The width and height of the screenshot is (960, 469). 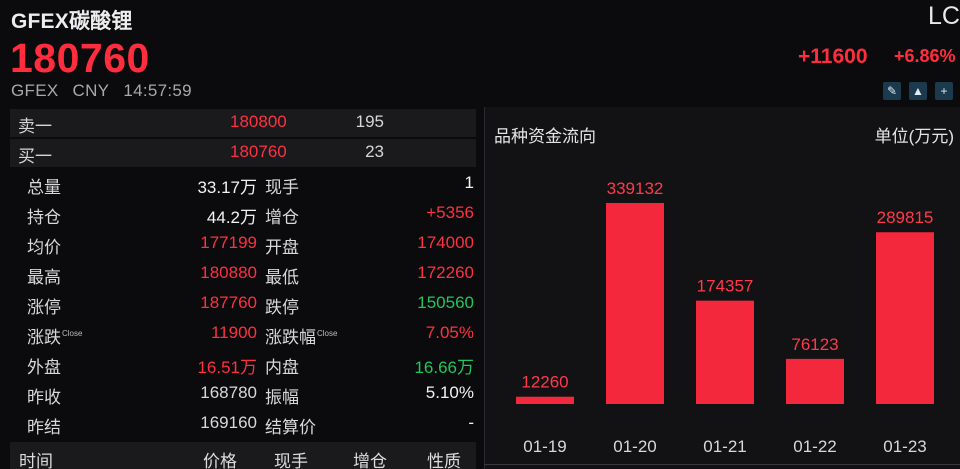 I want to click on stat-value: 5.10%, so click(x=449, y=392).